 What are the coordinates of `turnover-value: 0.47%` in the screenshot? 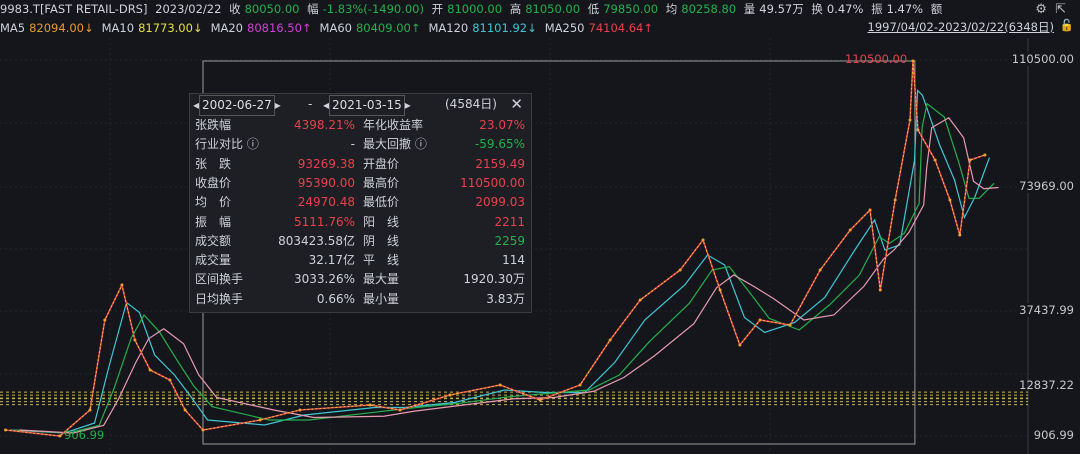 It's located at (845, 9).